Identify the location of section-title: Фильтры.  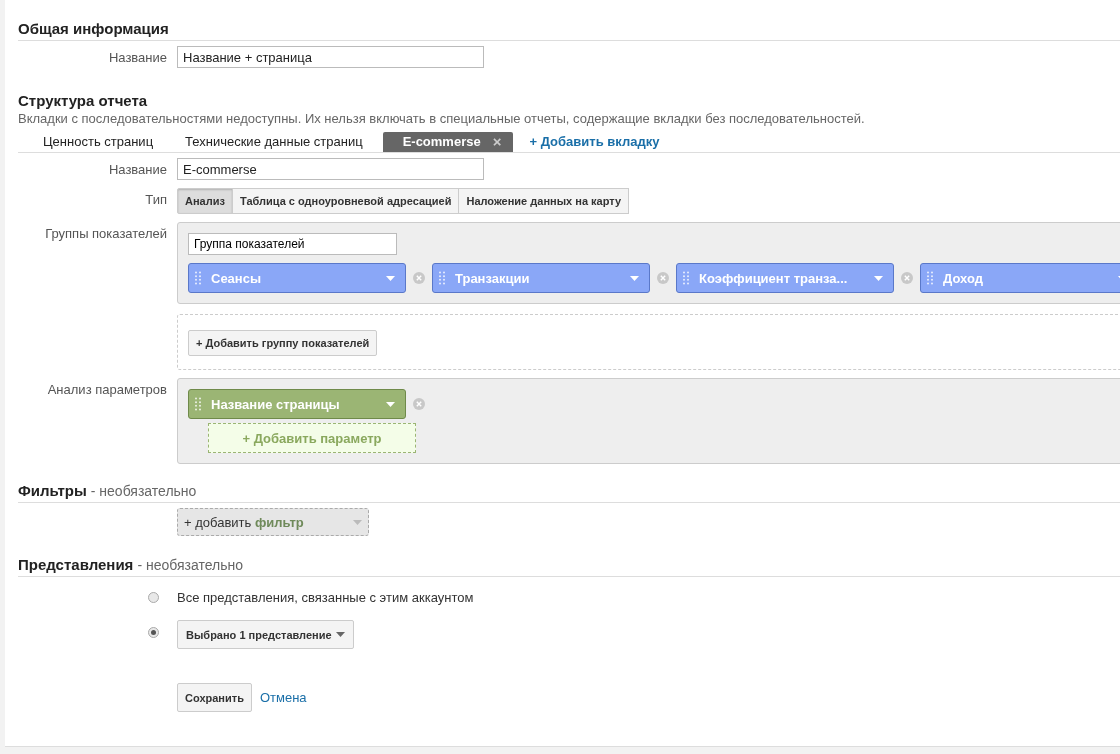
(52, 490).